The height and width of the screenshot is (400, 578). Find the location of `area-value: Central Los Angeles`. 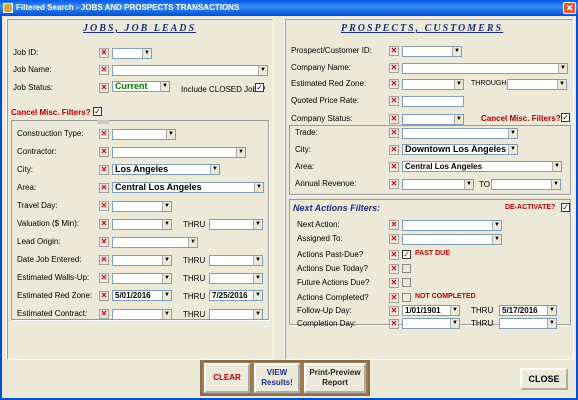

area-value: Central Los Angeles is located at coordinates (158, 187).